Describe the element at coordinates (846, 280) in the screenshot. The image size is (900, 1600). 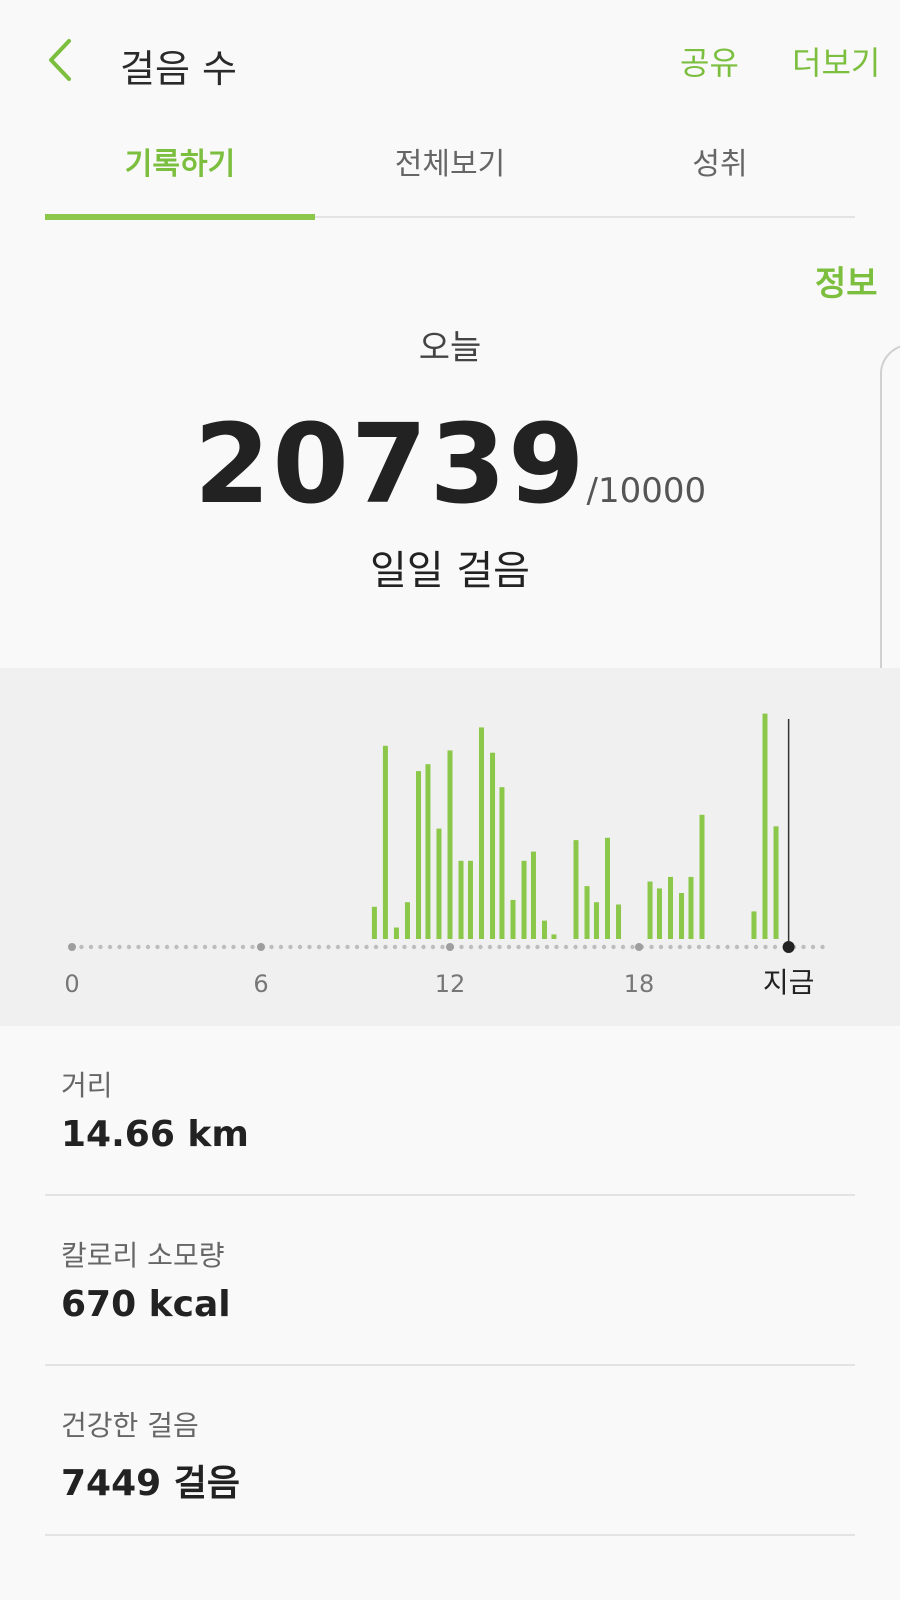
I see `info-button: 정보` at that location.